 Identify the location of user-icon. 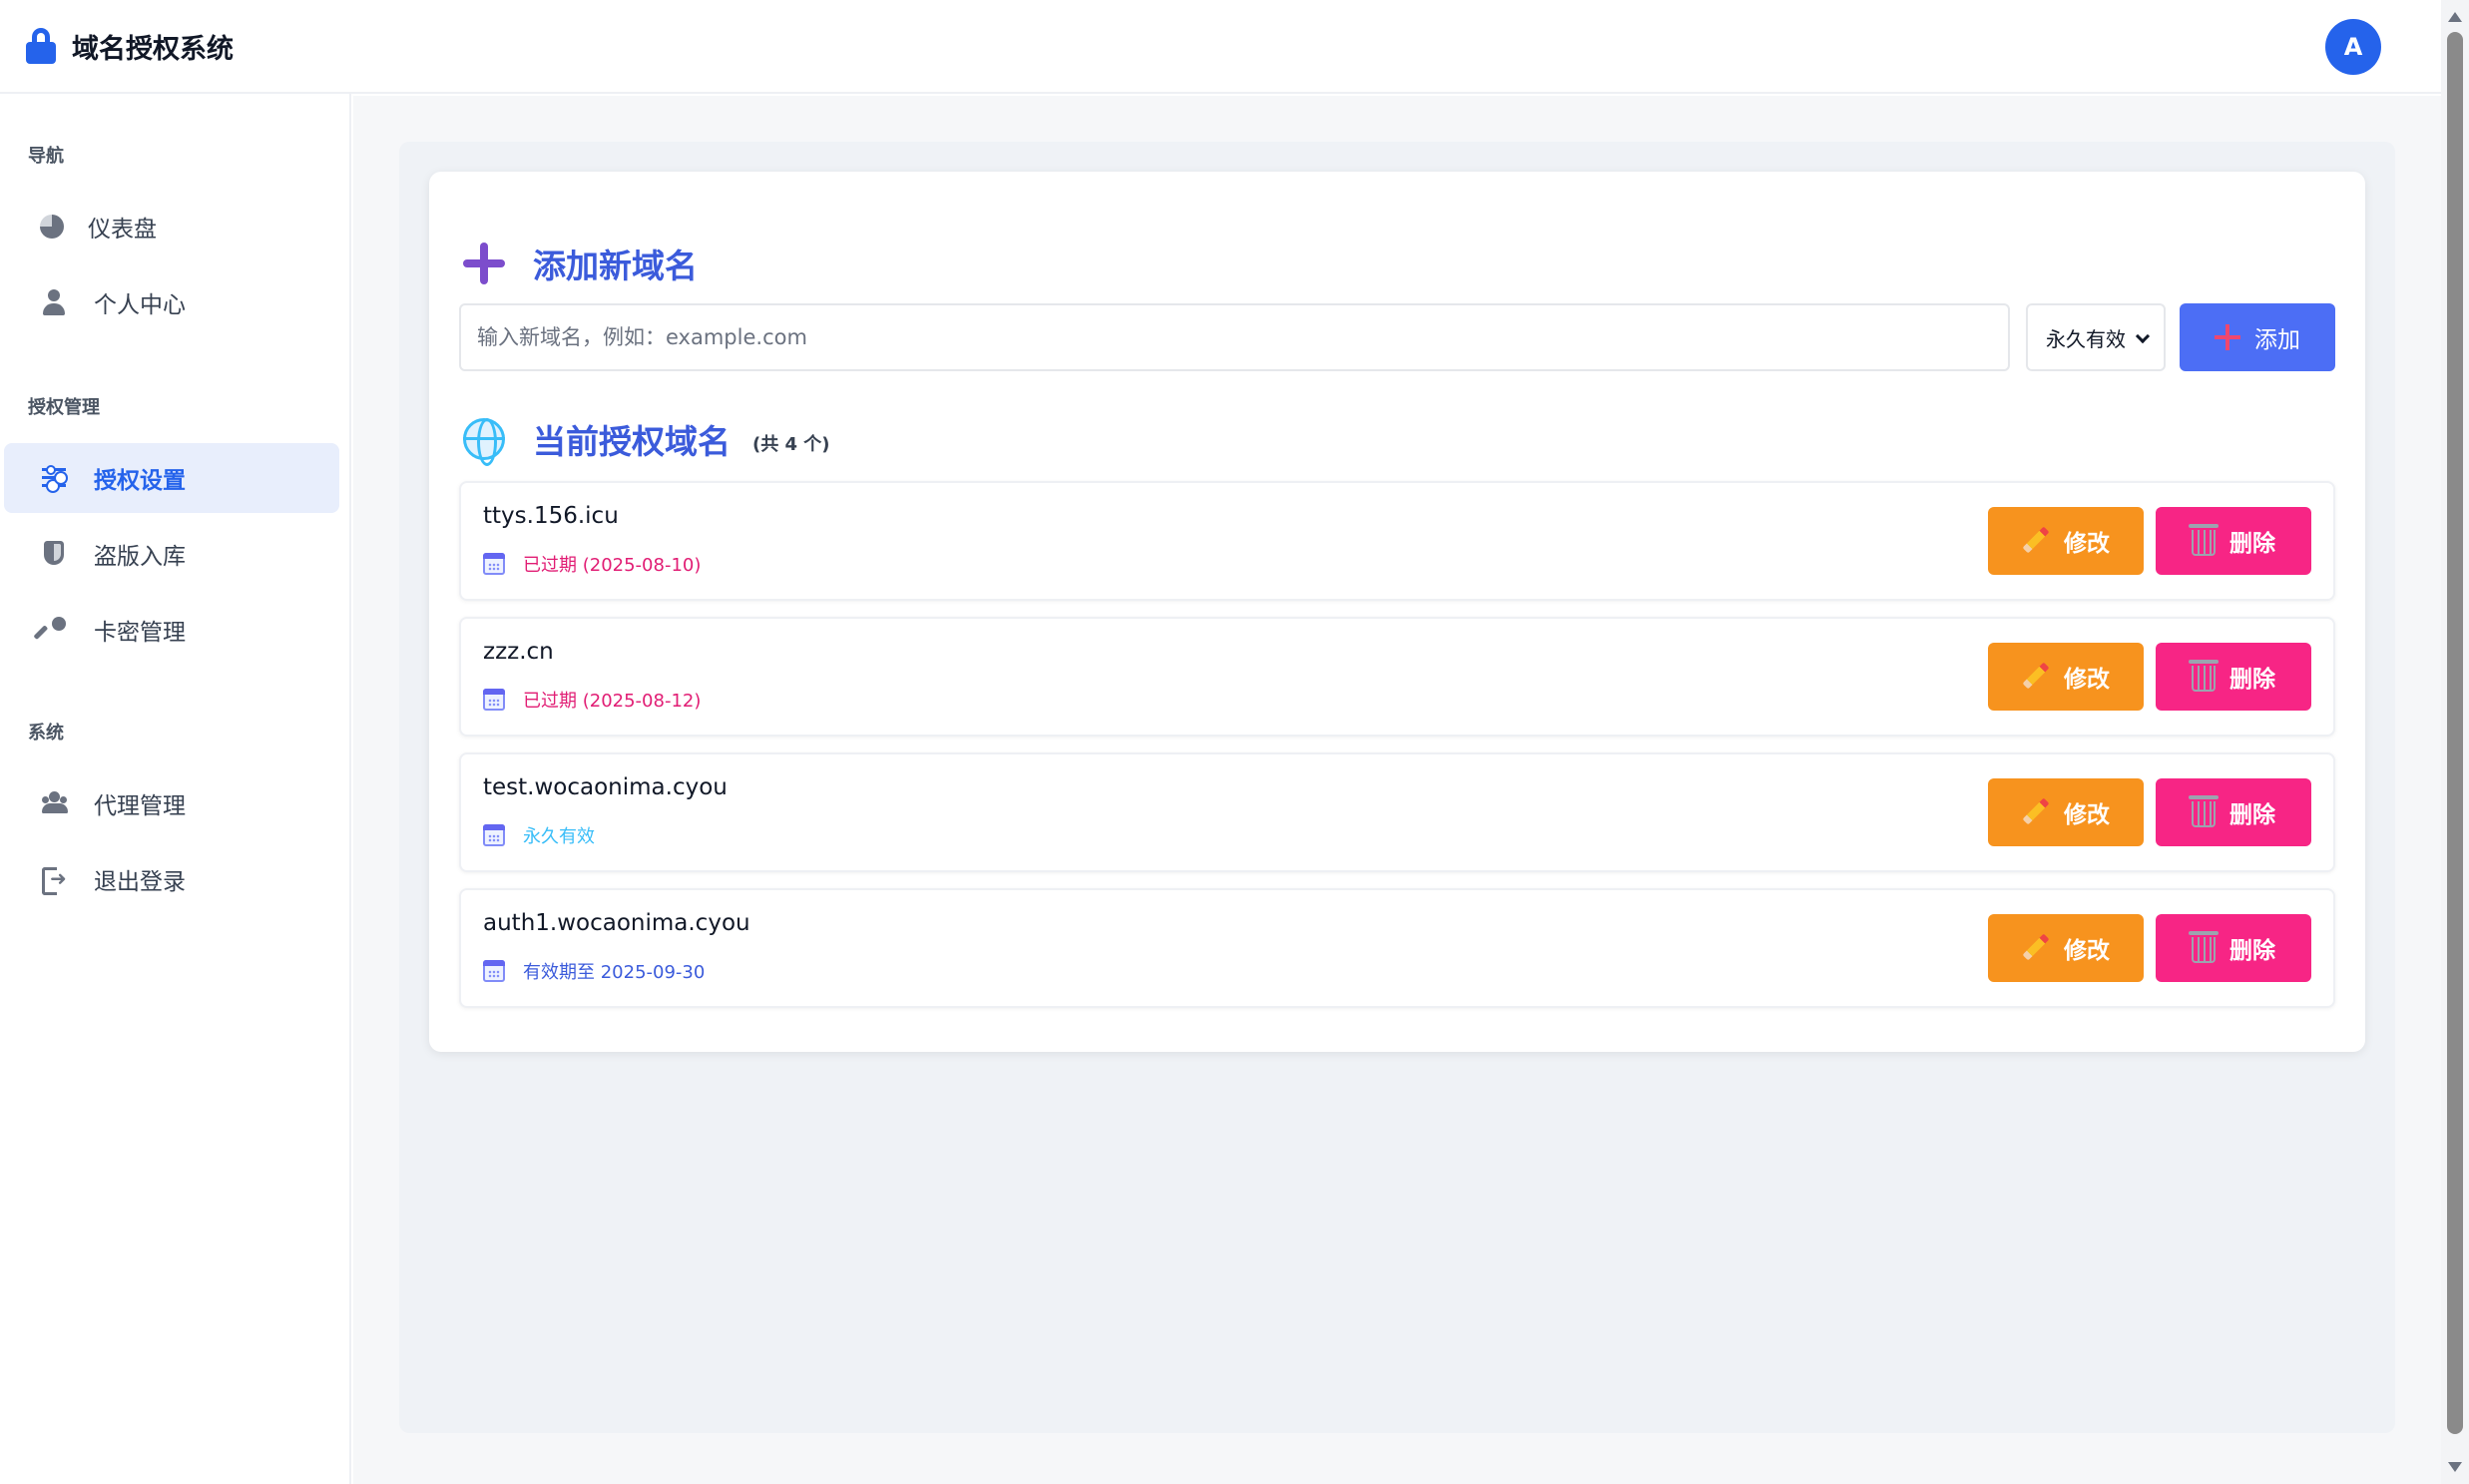
(55, 302).